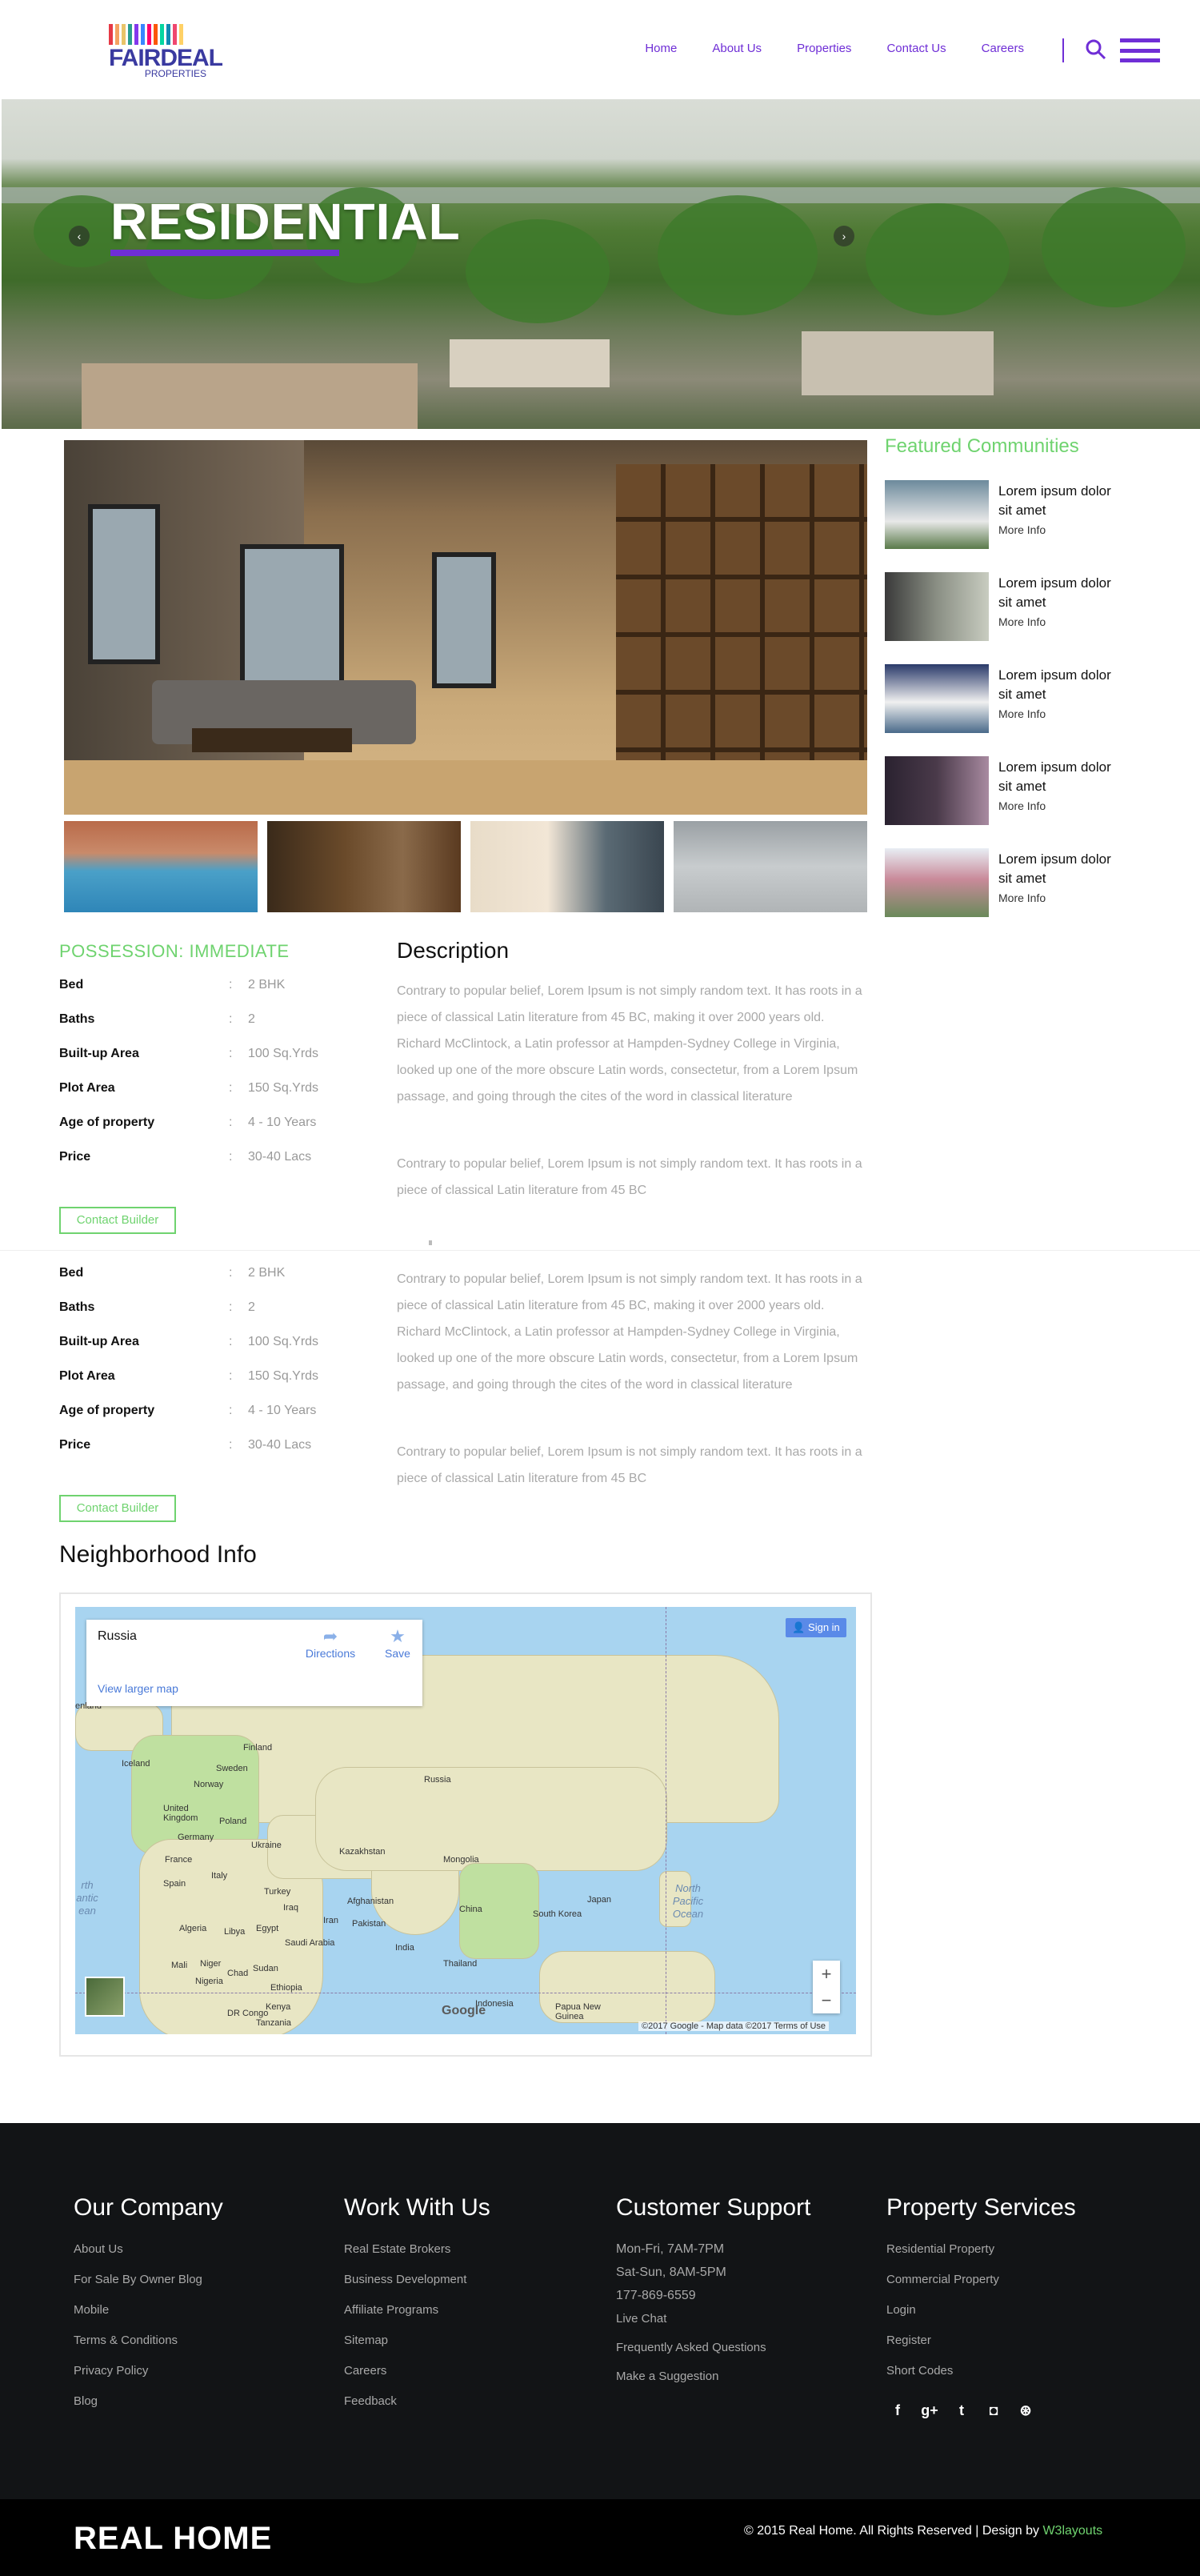 The height and width of the screenshot is (2576, 1200). Describe the element at coordinates (79, 236) in the screenshot. I see `slider-prev-icon: ‹` at that location.